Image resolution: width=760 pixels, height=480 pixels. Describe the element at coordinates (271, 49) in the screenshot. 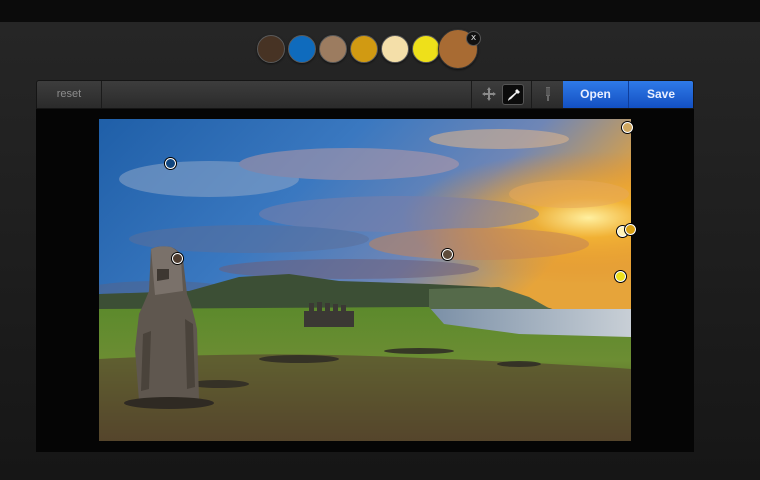

I see `swatch-dark-brown` at that location.